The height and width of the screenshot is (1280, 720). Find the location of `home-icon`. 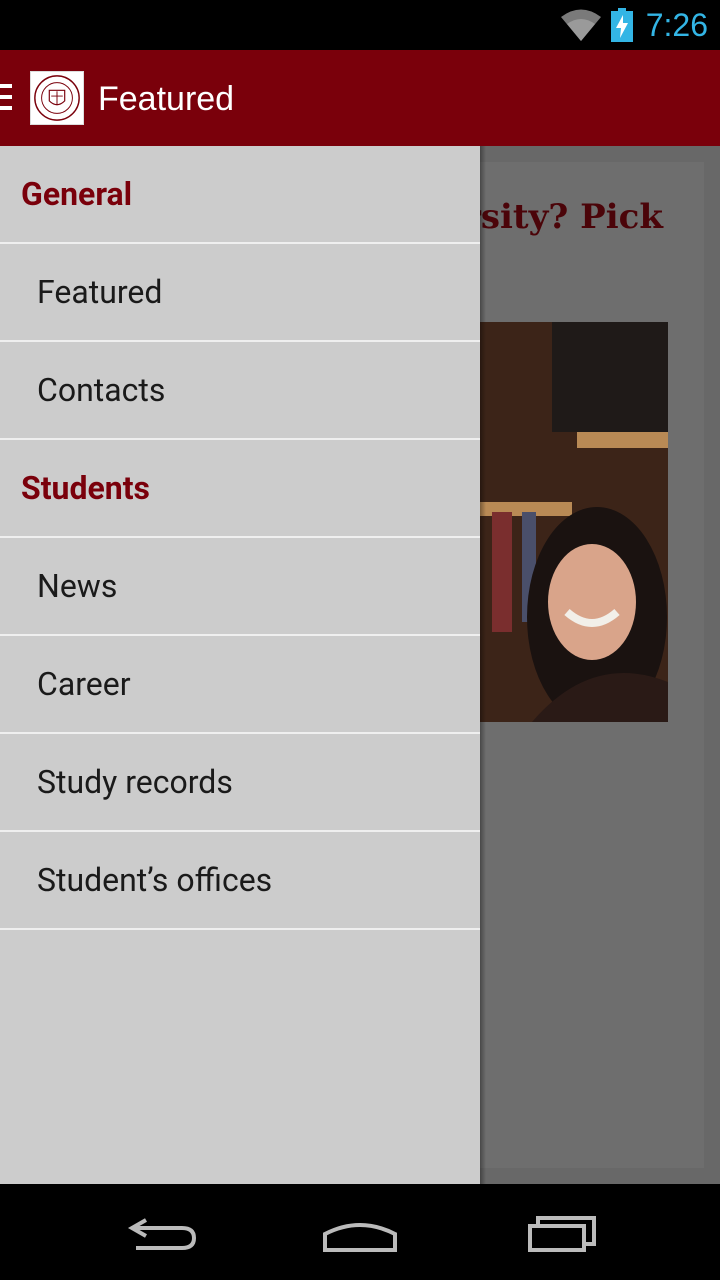

home-icon is located at coordinates (360, 1233).